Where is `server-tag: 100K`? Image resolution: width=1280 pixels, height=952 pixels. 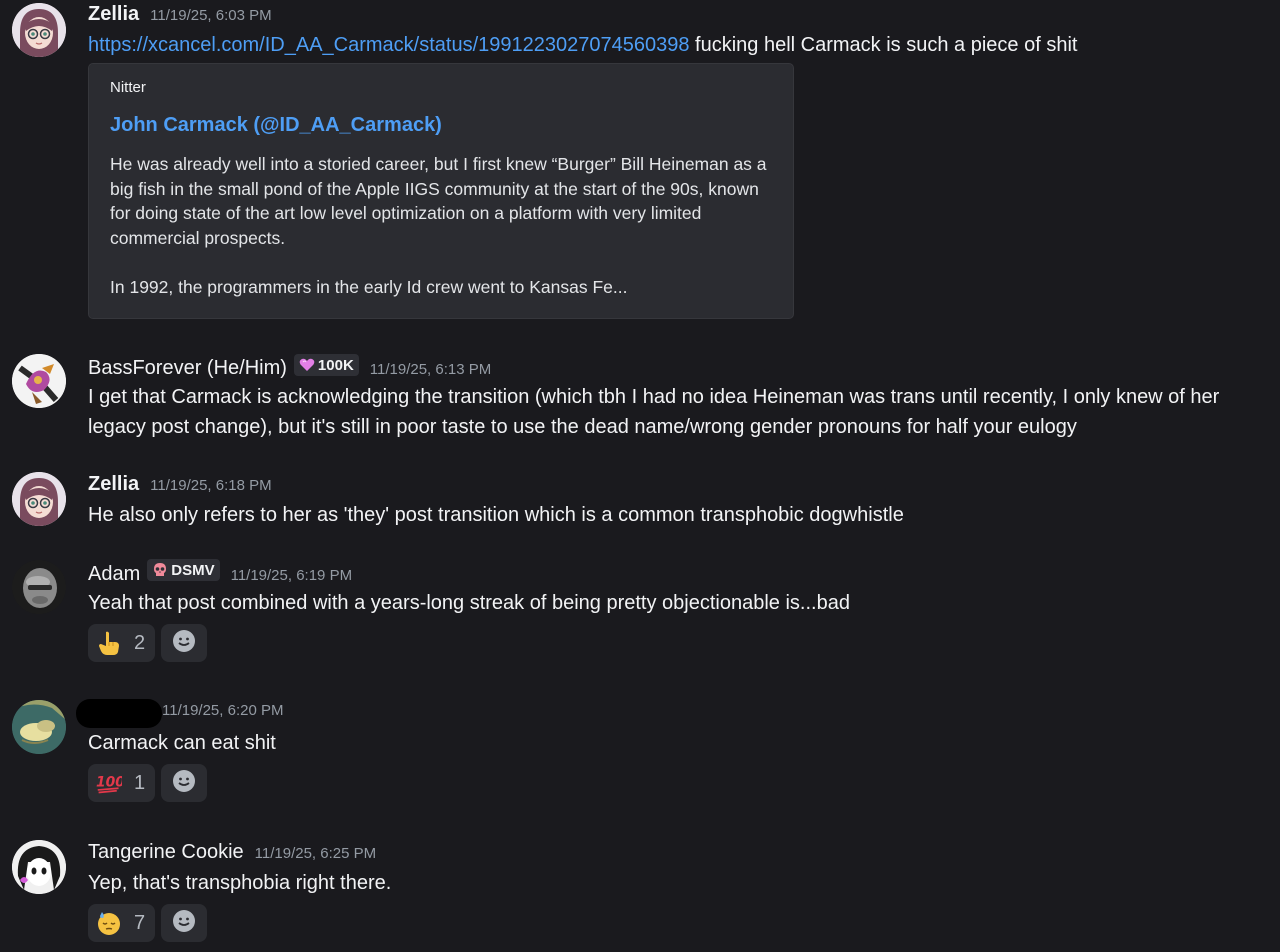
server-tag: 100K is located at coordinates (326, 365).